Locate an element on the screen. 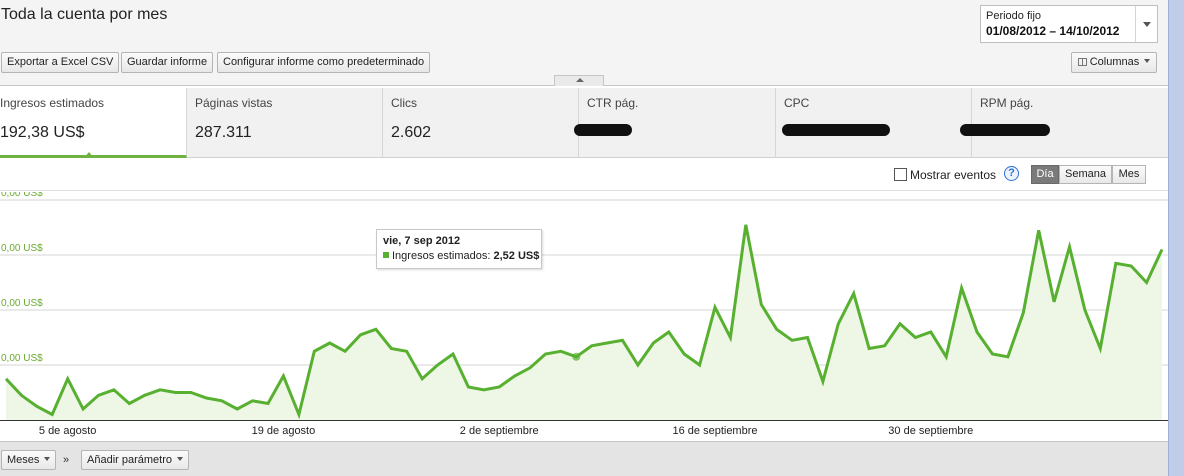 The image size is (1184, 476). page-title: Toda la cuenta por mes is located at coordinates (84, 14).